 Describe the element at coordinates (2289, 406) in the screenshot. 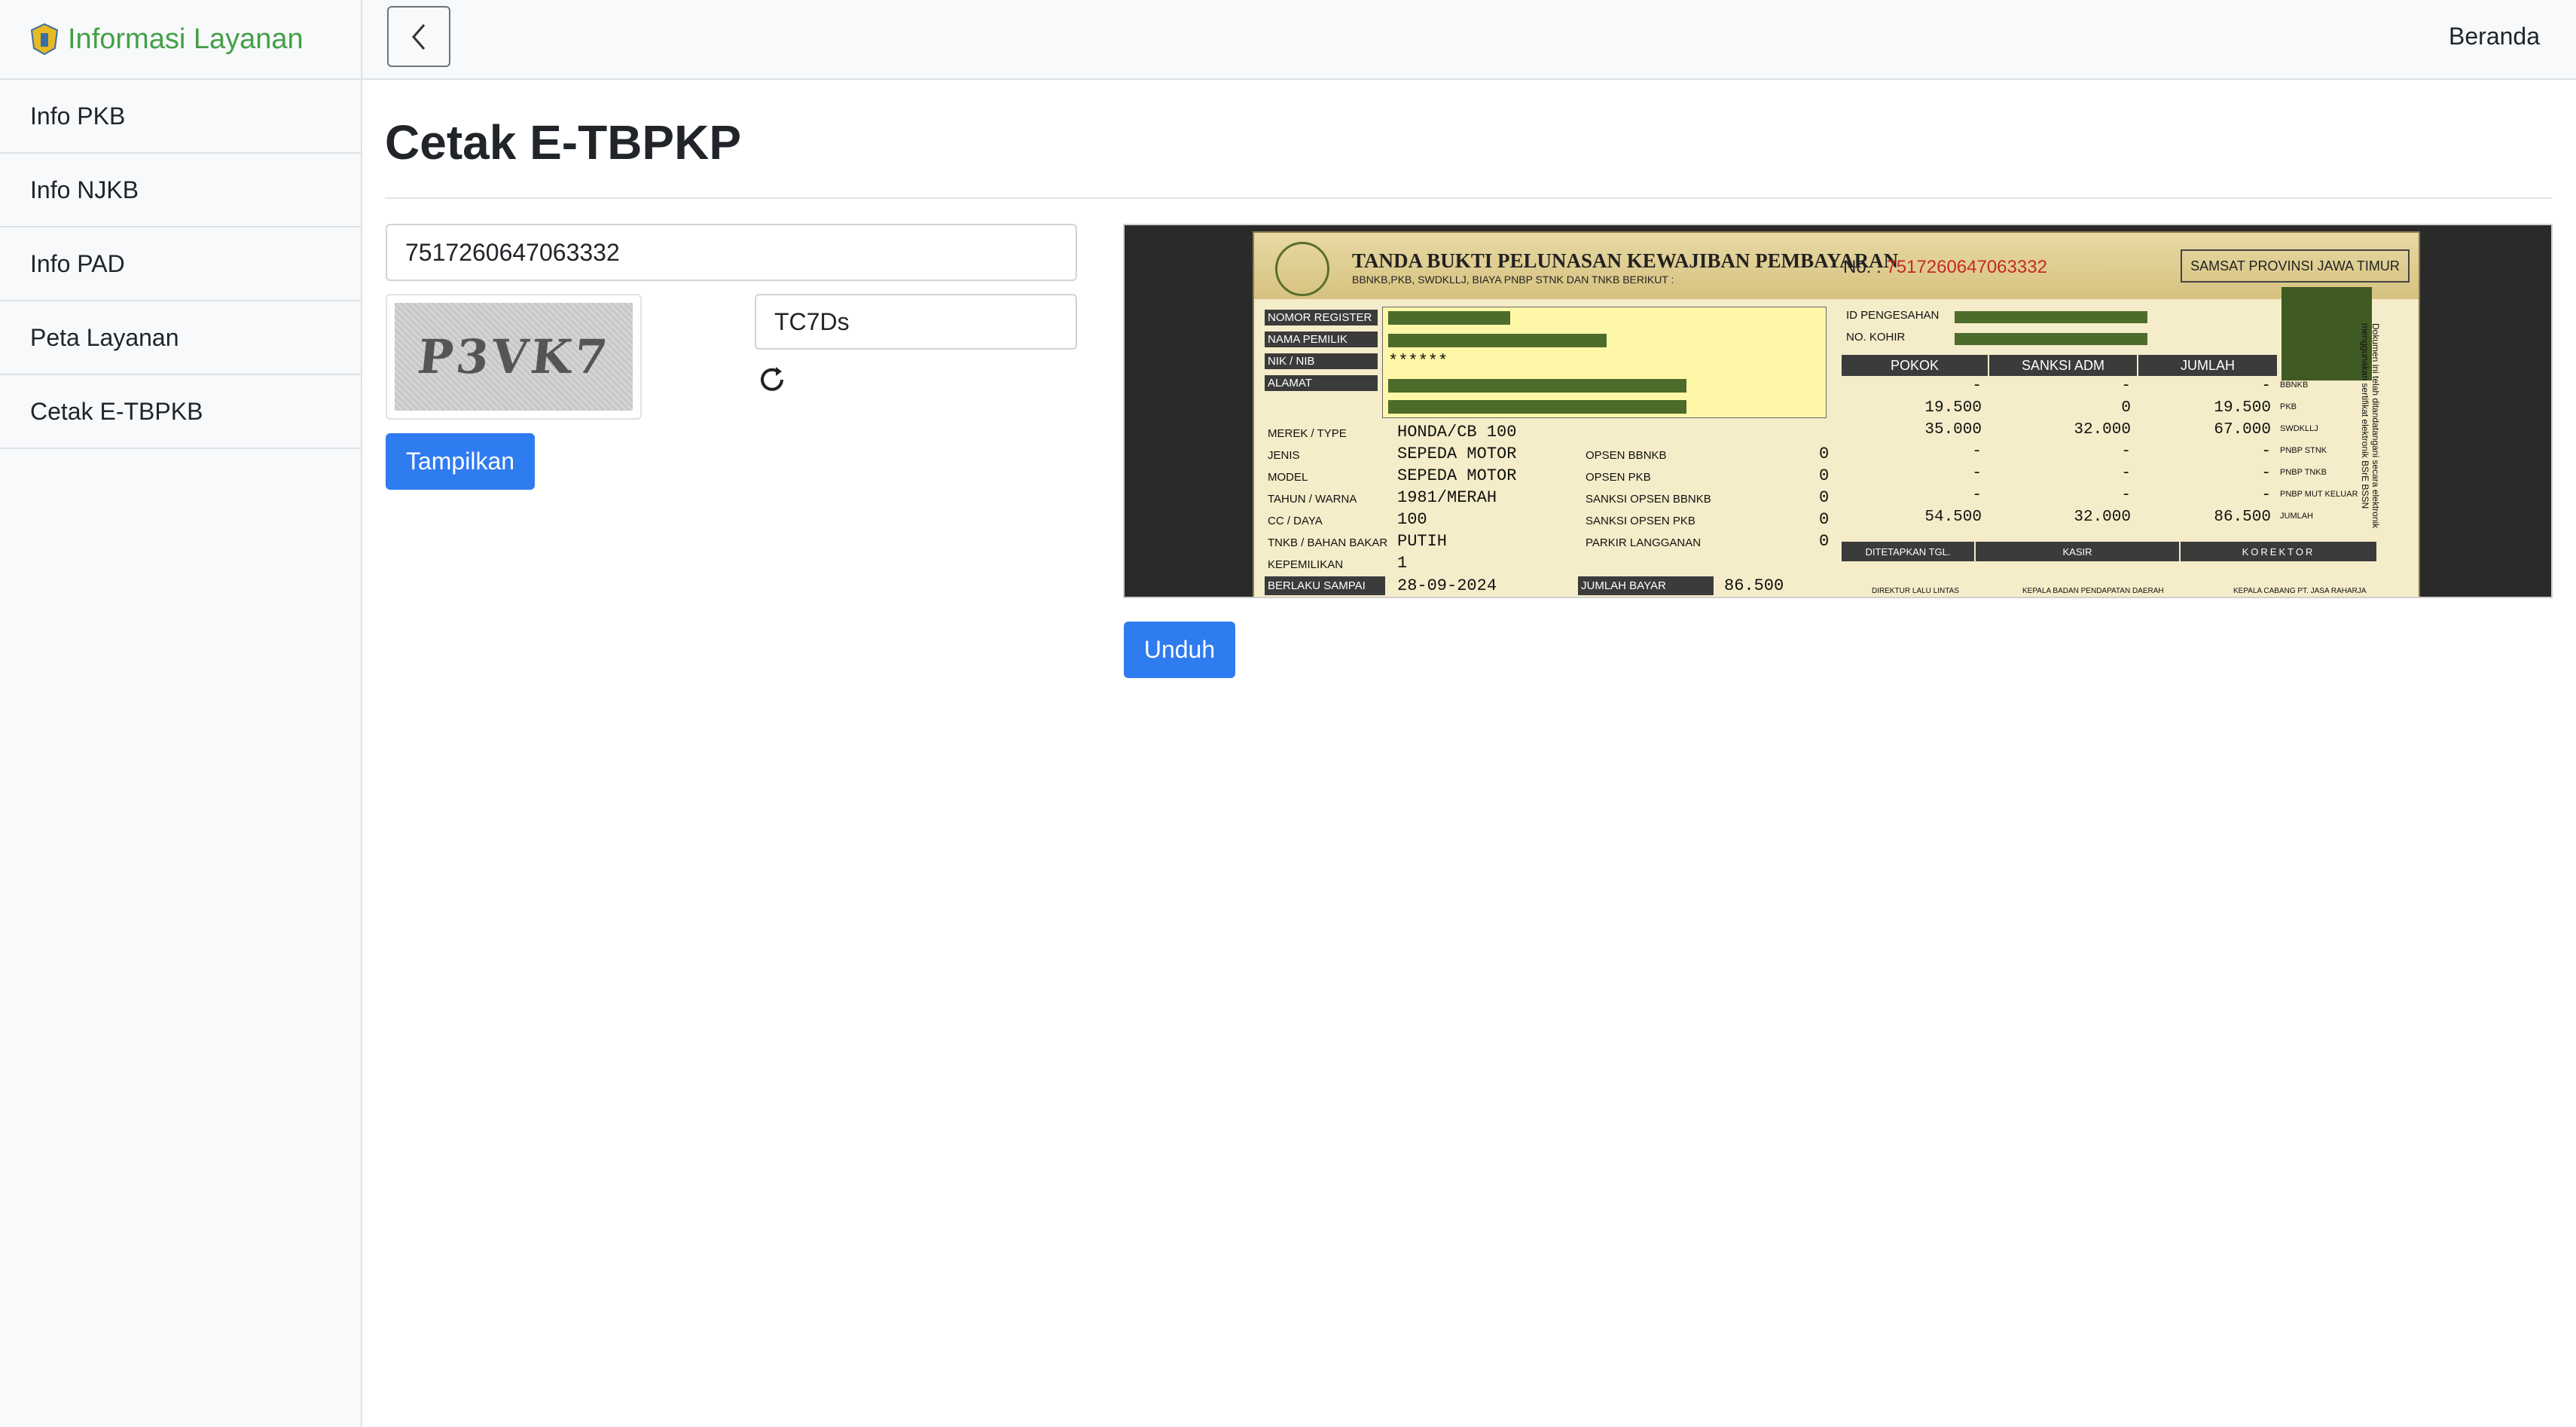

I see `payment-row-label: PKB` at that location.